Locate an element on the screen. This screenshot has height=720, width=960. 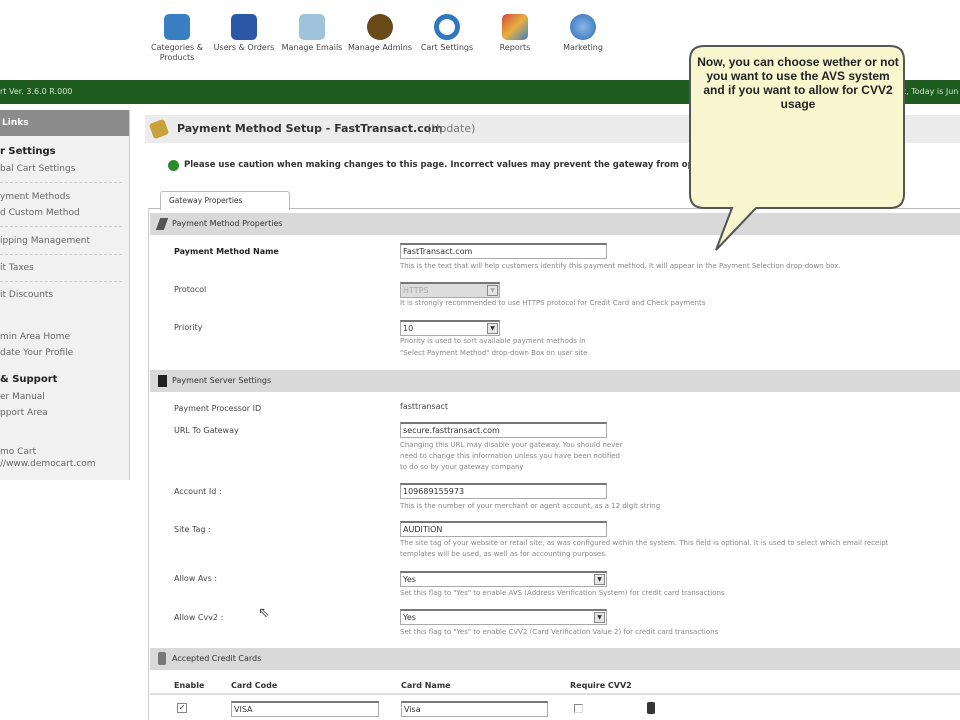
account-id-label: Account Id : is located at coordinates (198, 491).